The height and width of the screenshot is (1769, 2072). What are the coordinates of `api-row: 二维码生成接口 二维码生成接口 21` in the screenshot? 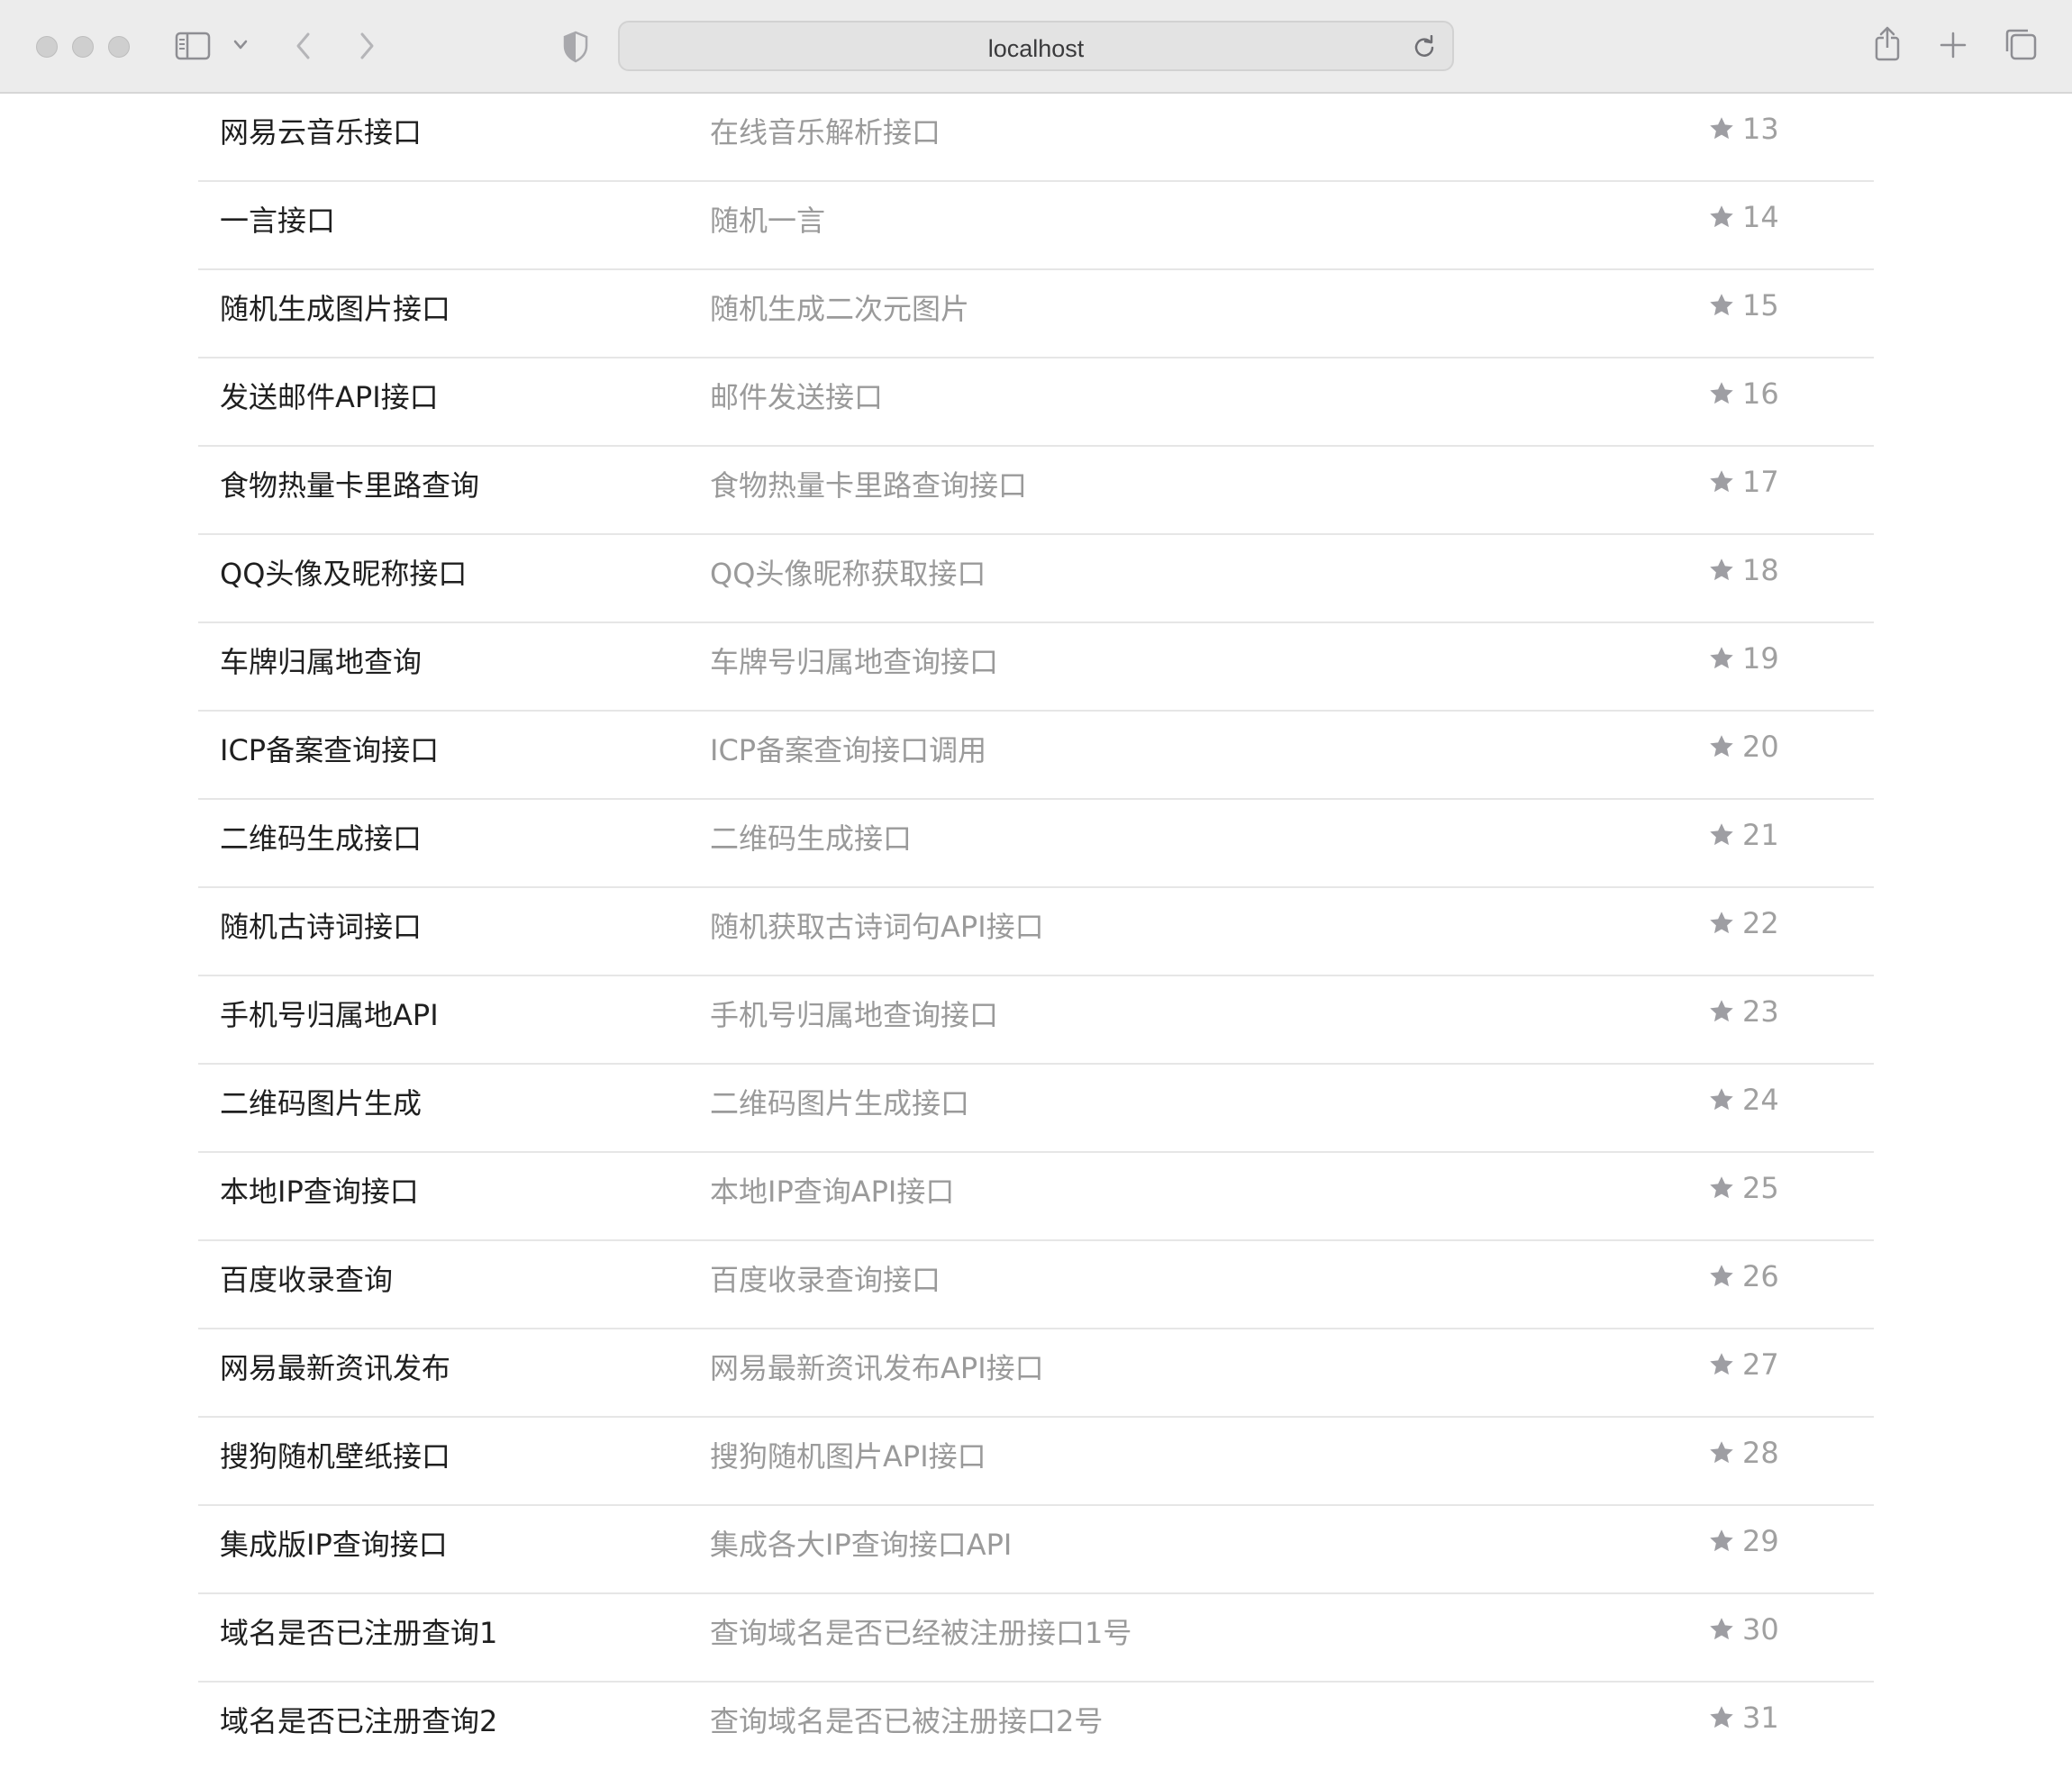 It's located at (1036, 844).